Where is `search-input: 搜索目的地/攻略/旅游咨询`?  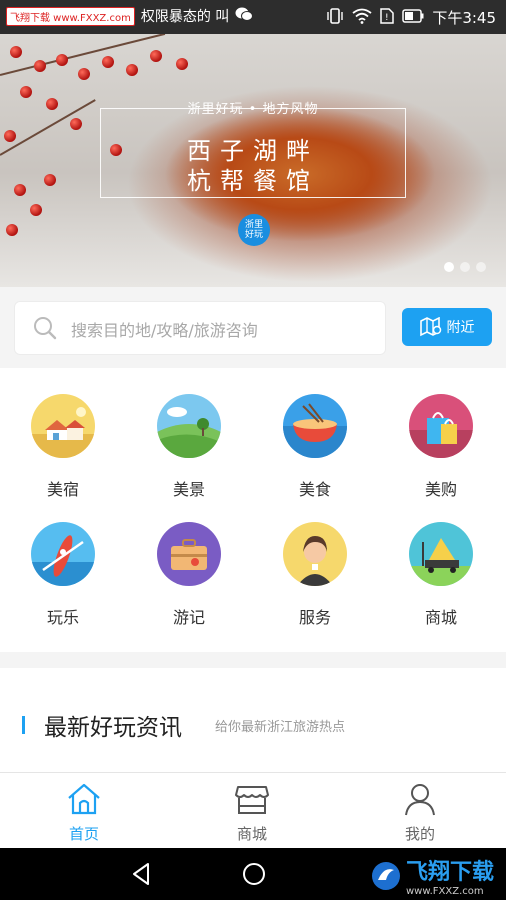
search-input: 搜索目的地/攻略/旅游咨询 is located at coordinates (200, 328).